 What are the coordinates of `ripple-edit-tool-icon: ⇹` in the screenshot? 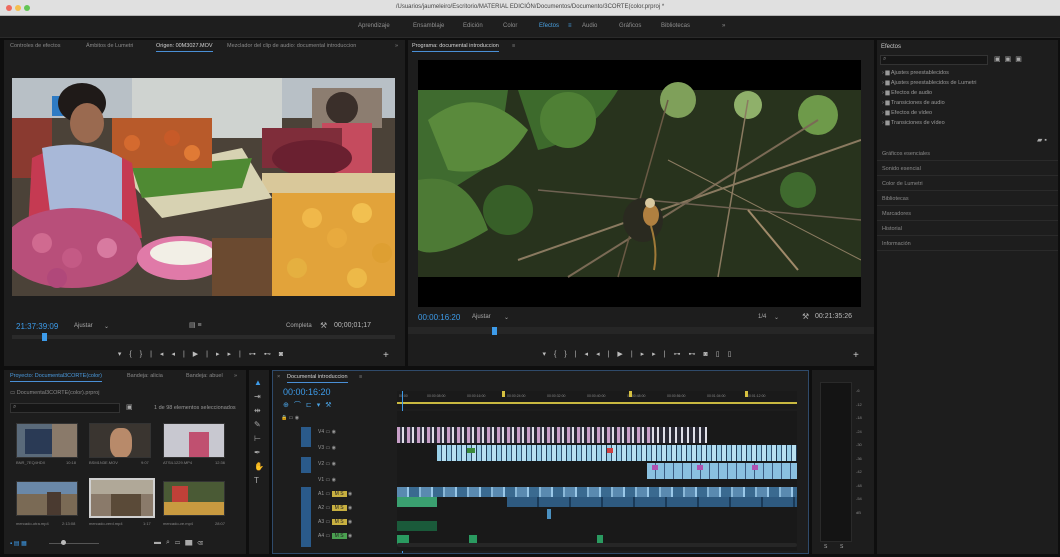 It's located at (257, 410).